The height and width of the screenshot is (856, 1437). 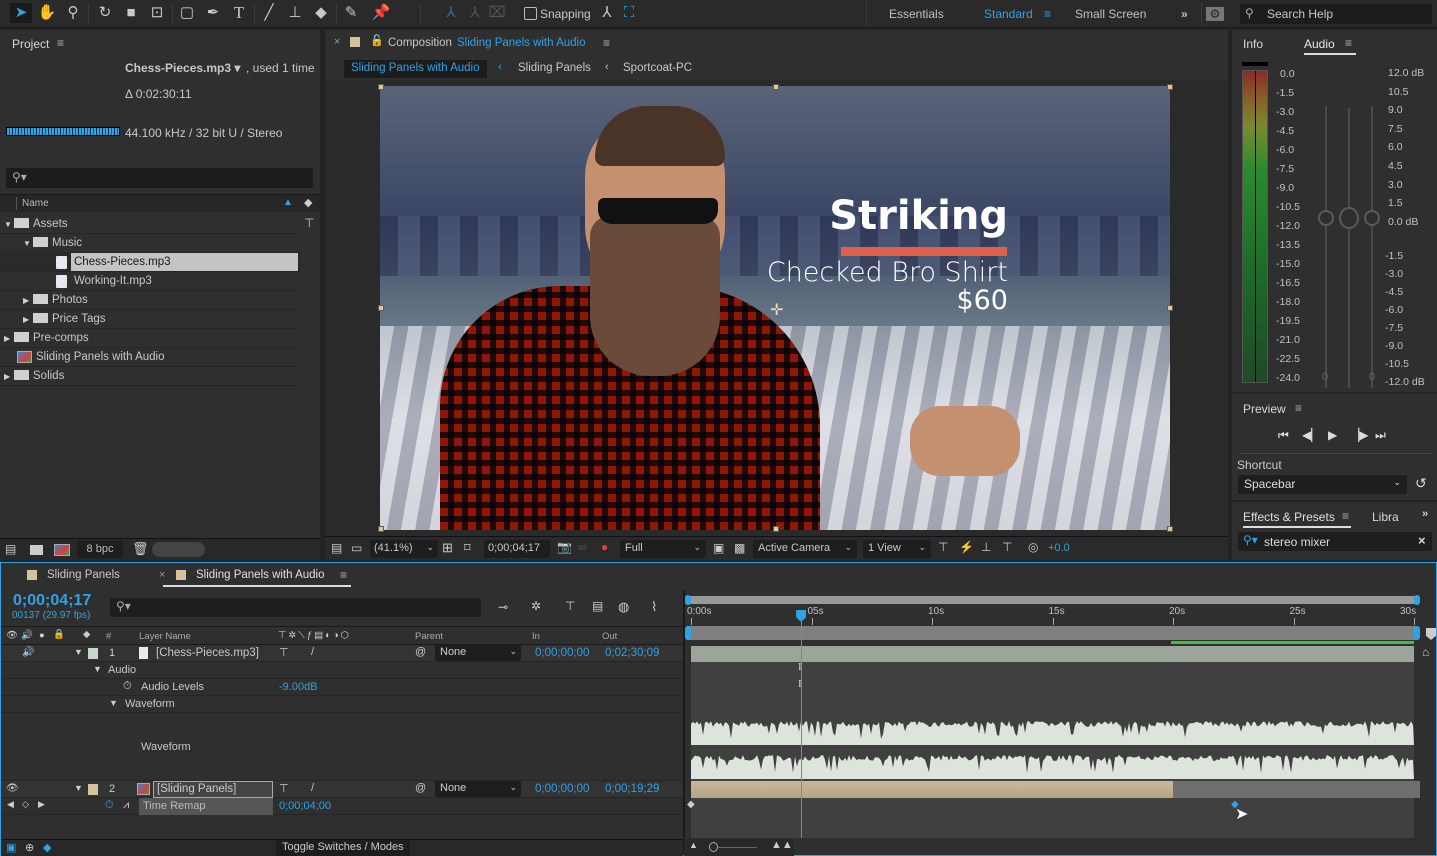 I want to click on zoom-in-icon: ▲▲, so click(x=782, y=845).